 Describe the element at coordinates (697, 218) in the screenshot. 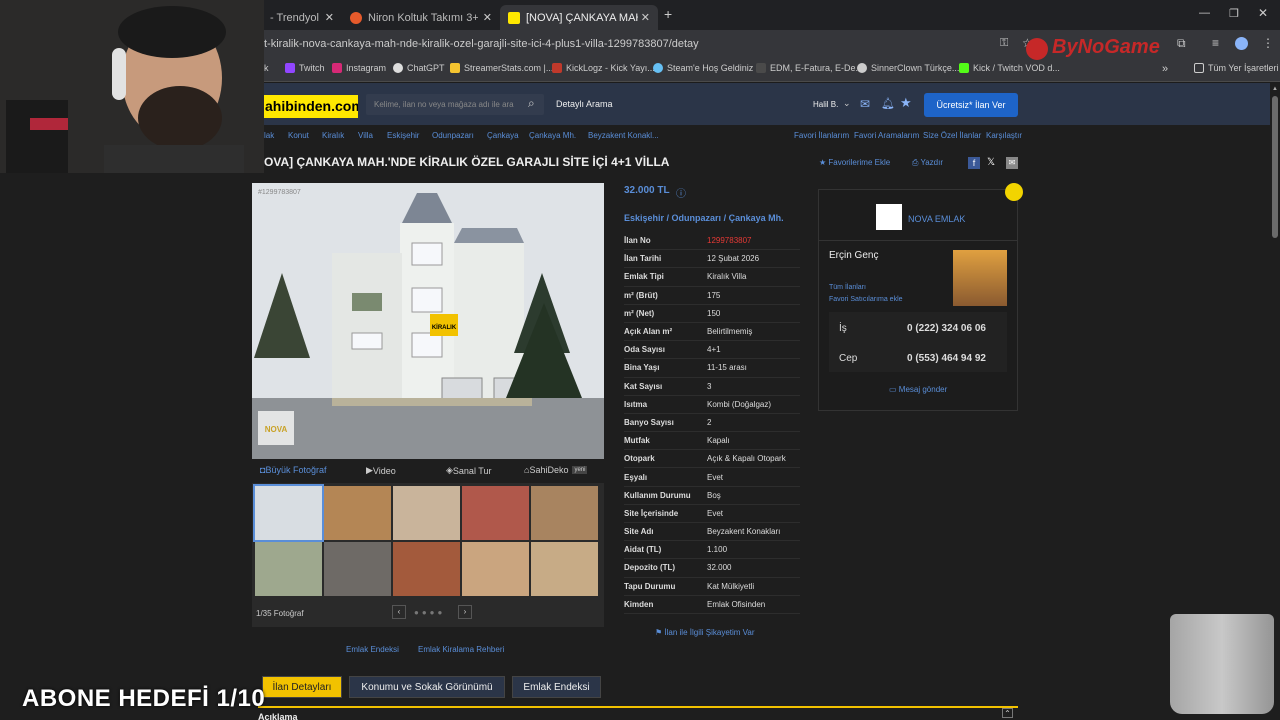

I see `location-district: Odunpazarı` at that location.